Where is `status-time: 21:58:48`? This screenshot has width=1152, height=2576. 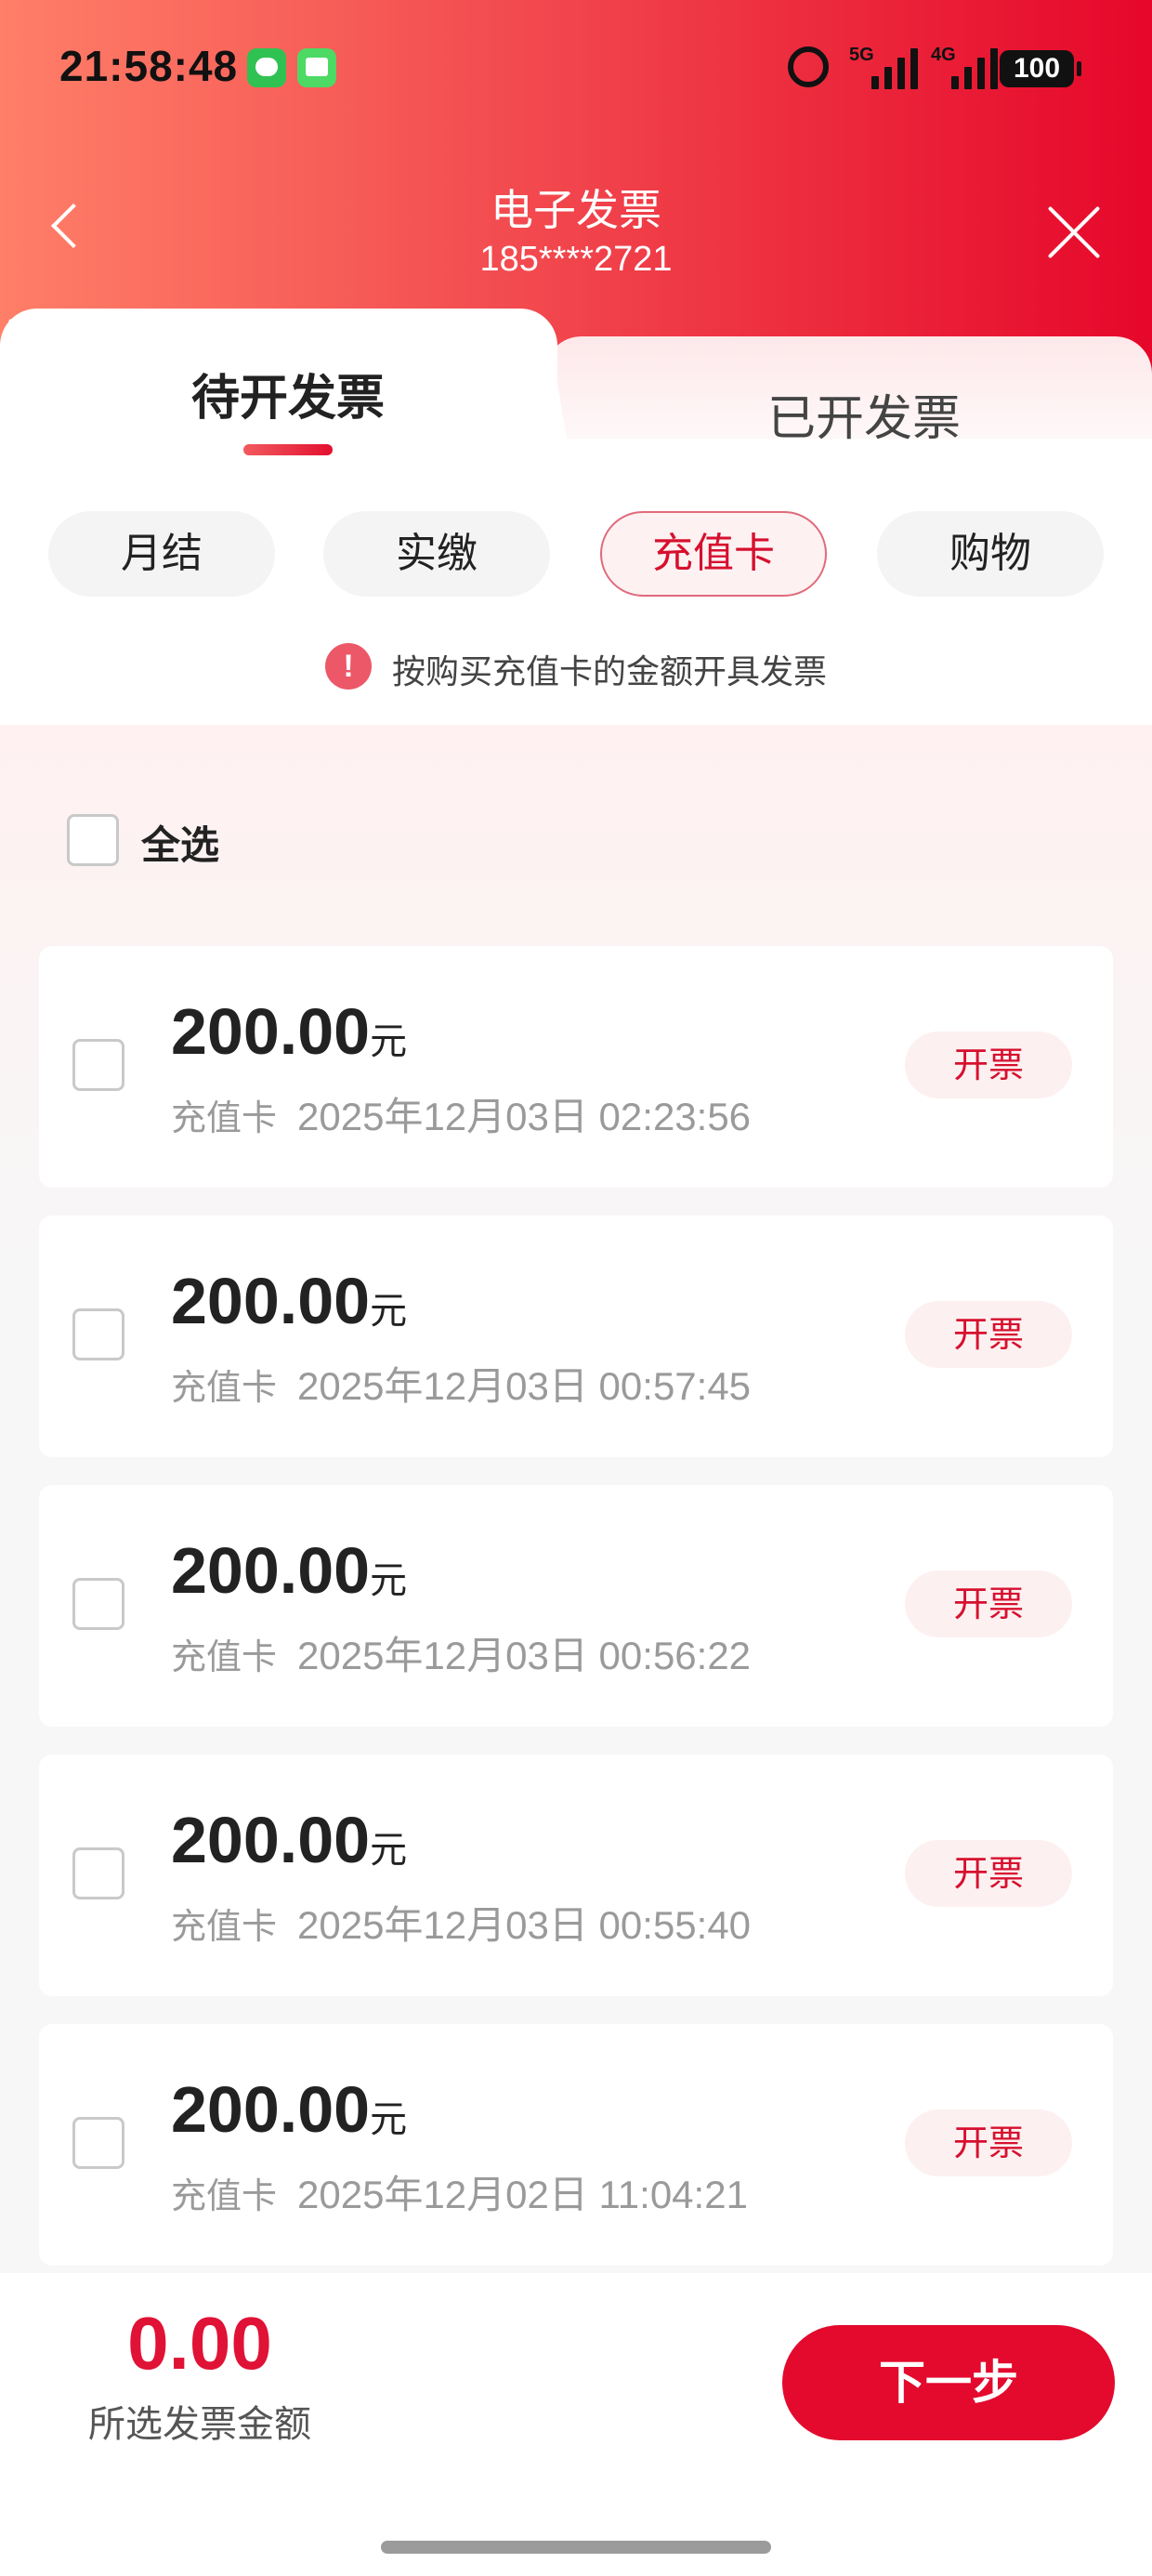
status-time: 21:58:48 is located at coordinates (149, 66).